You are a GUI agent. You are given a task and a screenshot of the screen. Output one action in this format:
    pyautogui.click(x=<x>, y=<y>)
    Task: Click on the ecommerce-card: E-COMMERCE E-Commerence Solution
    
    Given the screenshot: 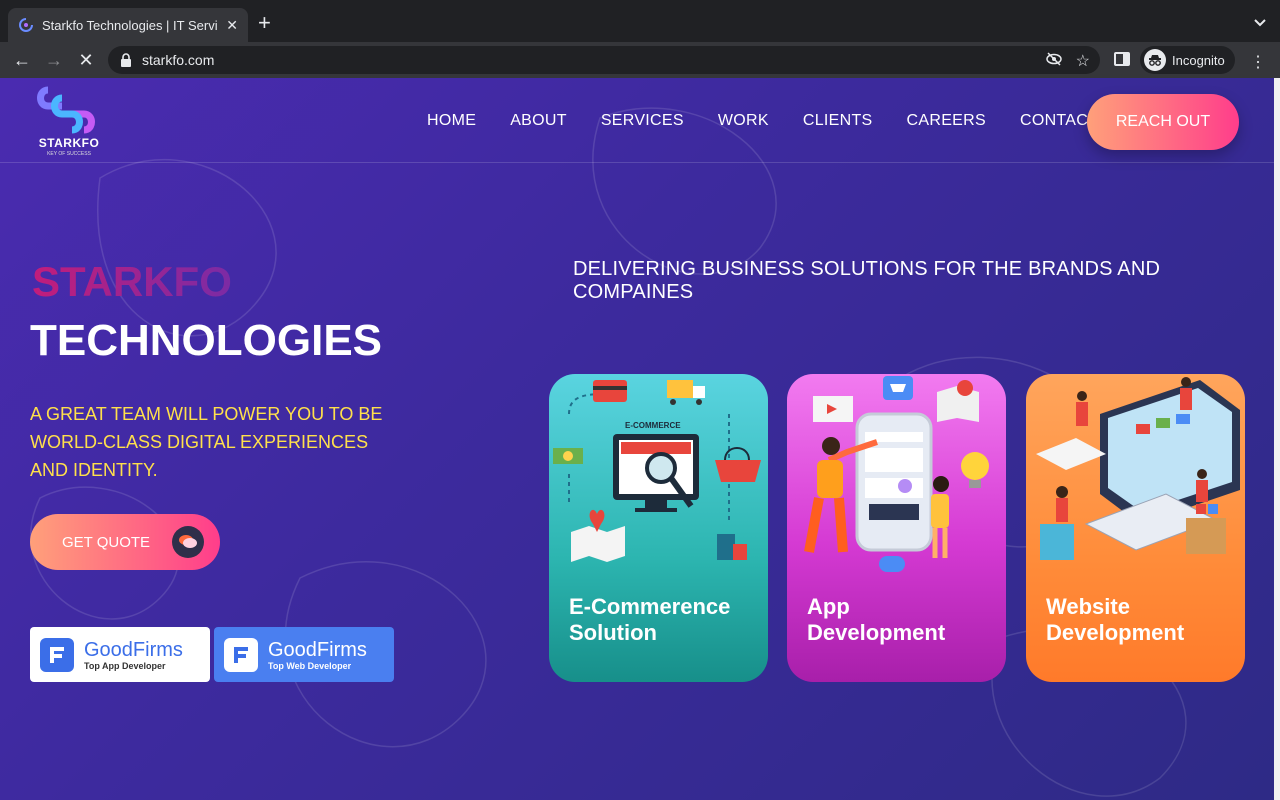 What is the action you would take?
    pyautogui.click(x=658, y=528)
    